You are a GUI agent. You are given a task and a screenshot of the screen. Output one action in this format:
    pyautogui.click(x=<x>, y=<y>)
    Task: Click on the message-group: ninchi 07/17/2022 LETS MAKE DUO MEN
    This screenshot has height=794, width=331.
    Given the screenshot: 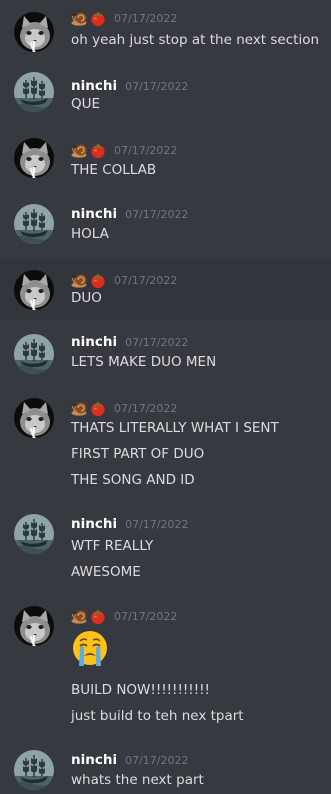 What is the action you would take?
    pyautogui.click(x=165, y=352)
    